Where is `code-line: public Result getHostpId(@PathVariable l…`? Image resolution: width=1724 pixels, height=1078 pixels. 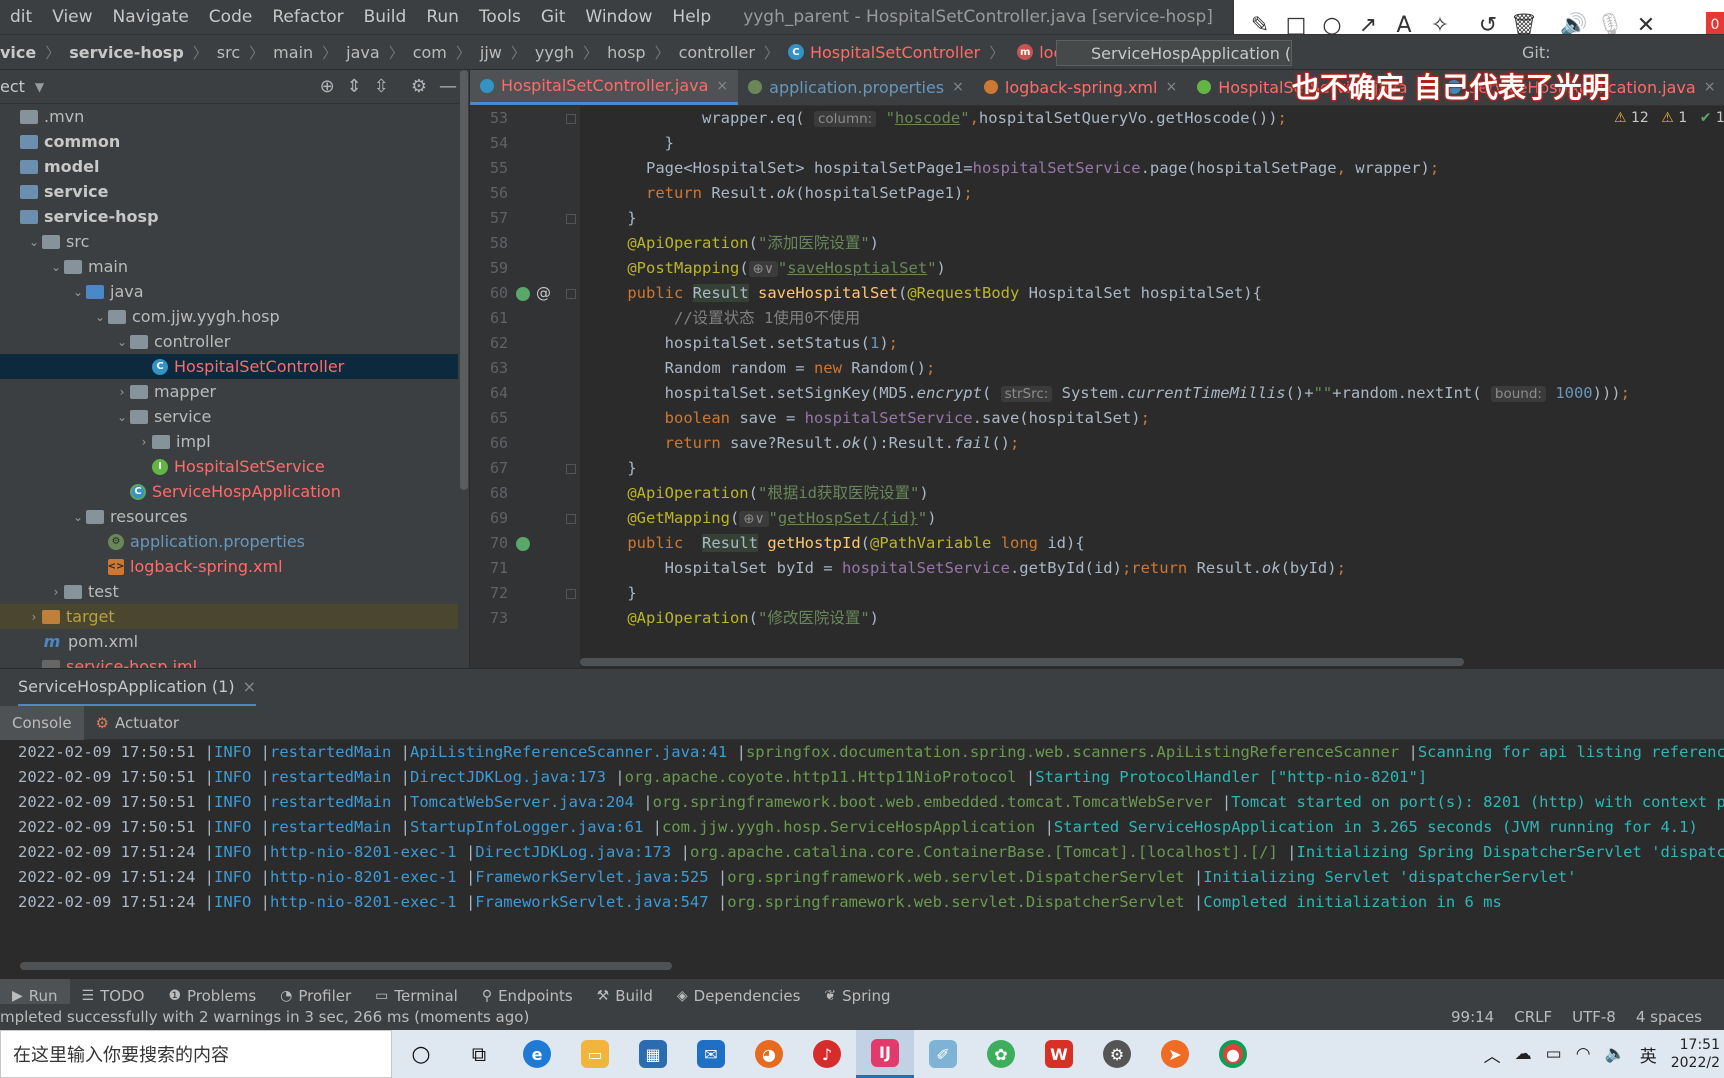 code-line: public Result getHostpId(@PathVariable l… is located at coordinates (837, 543).